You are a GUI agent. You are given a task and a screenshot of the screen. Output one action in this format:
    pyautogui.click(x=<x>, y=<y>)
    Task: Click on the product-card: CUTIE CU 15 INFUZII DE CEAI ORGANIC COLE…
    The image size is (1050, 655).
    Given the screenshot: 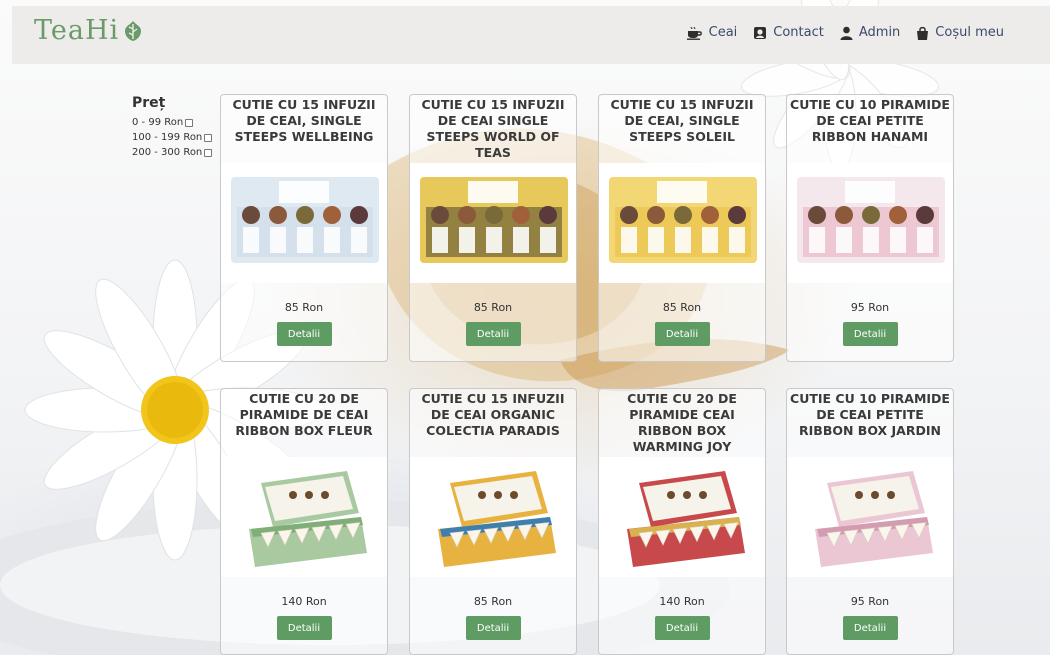 What is the action you would take?
    pyautogui.click(x=493, y=521)
    